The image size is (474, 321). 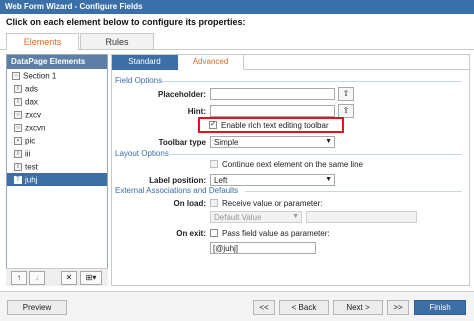 I want to click on label-position-label: Label position:, so click(x=177, y=180).